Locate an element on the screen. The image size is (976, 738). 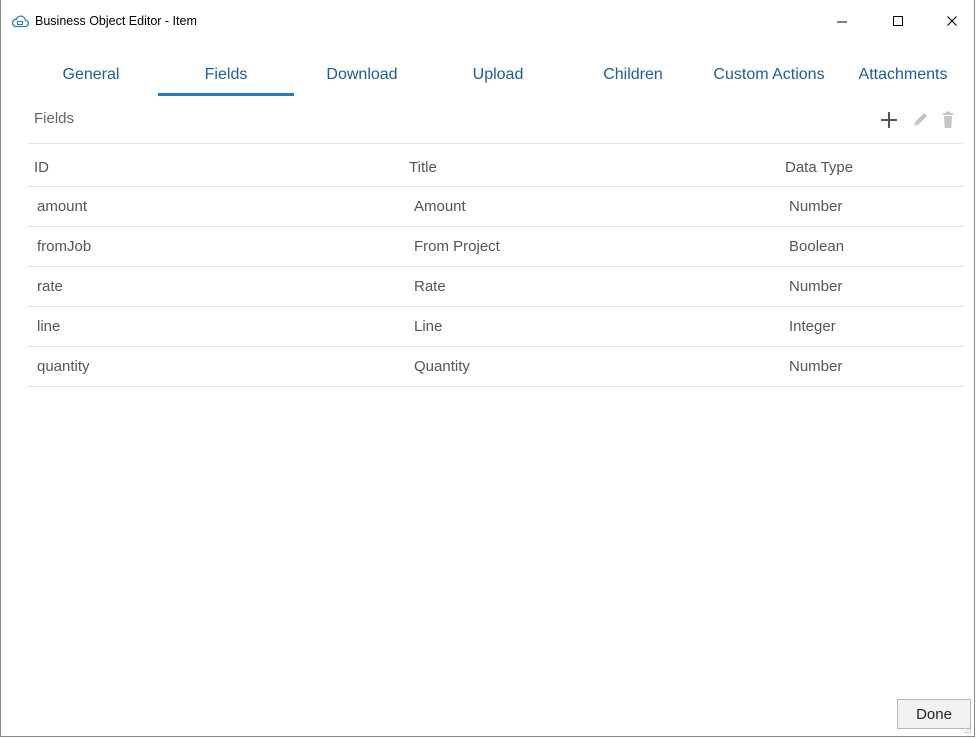
window-title: Business Object Editor - Item is located at coordinates (116, 21).